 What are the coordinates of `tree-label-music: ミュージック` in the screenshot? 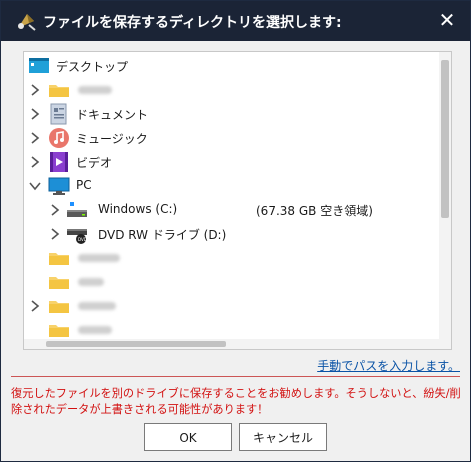 It's located at (112, 139).